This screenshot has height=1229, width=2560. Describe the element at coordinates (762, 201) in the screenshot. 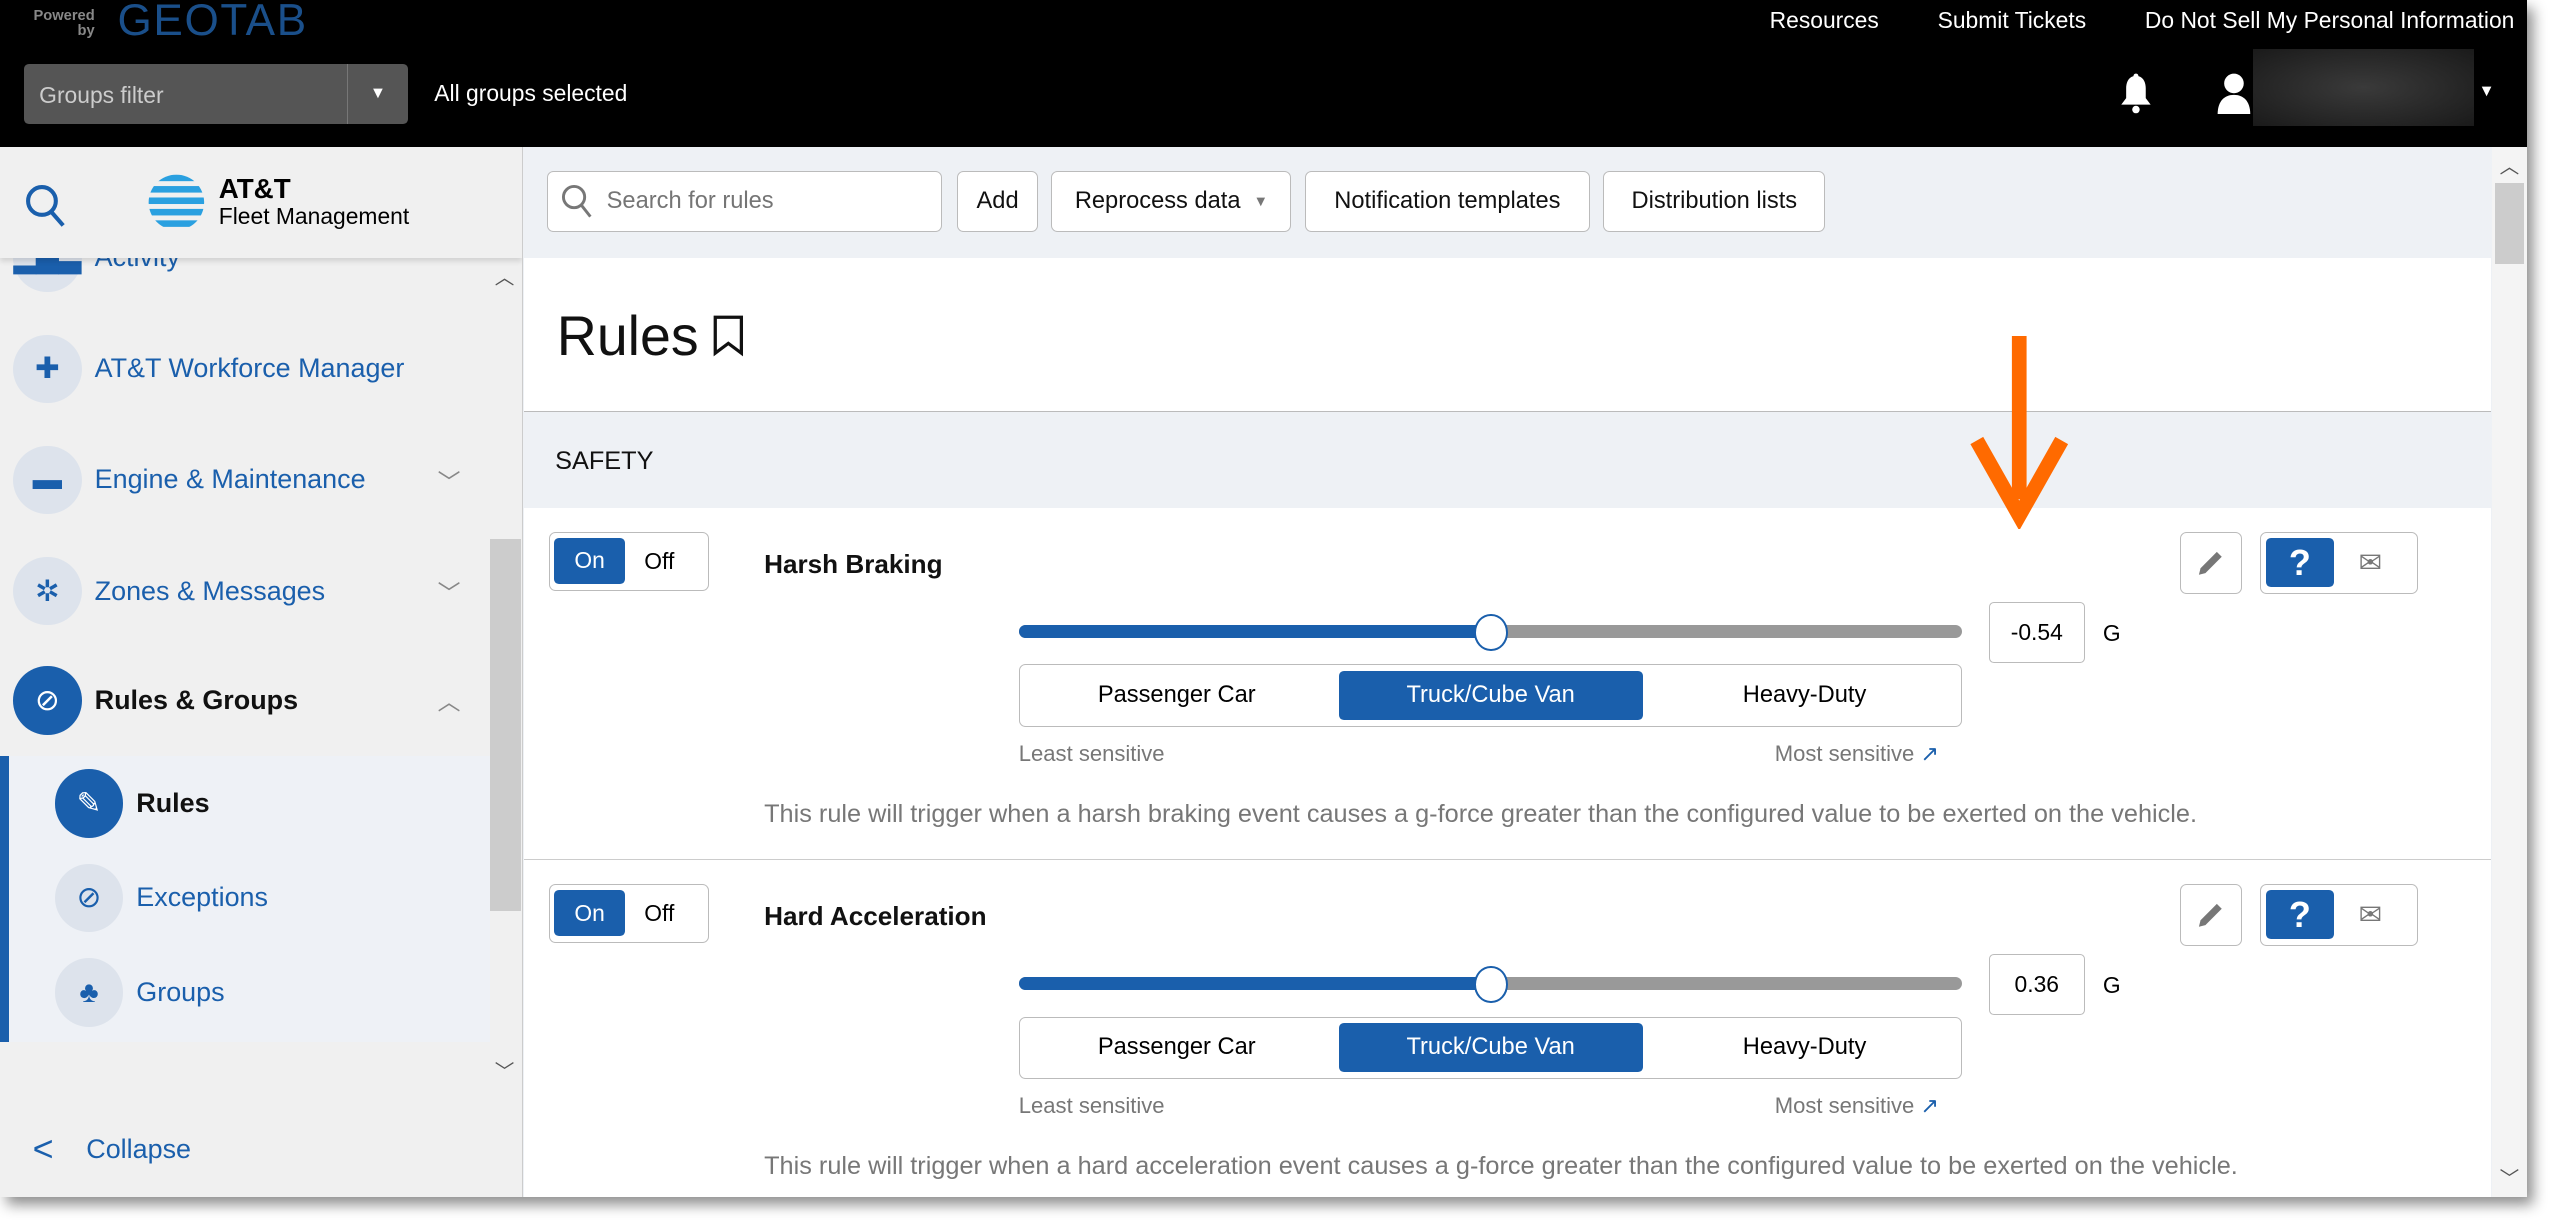

I see `search-input` at that location.